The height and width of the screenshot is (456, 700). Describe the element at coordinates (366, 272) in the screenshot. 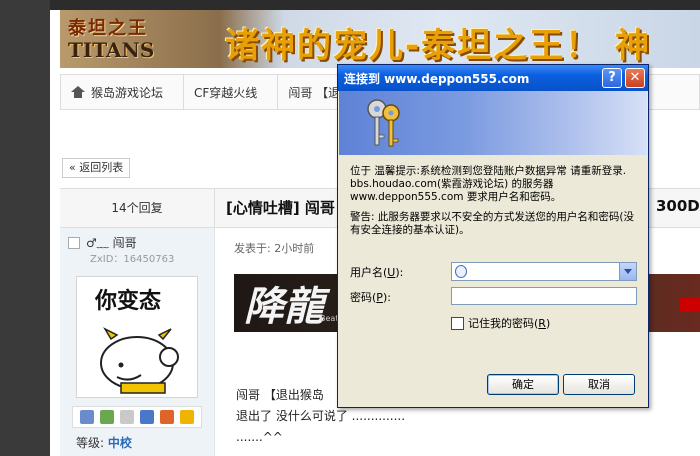

I see `username-label-text: 用户名` at that location.